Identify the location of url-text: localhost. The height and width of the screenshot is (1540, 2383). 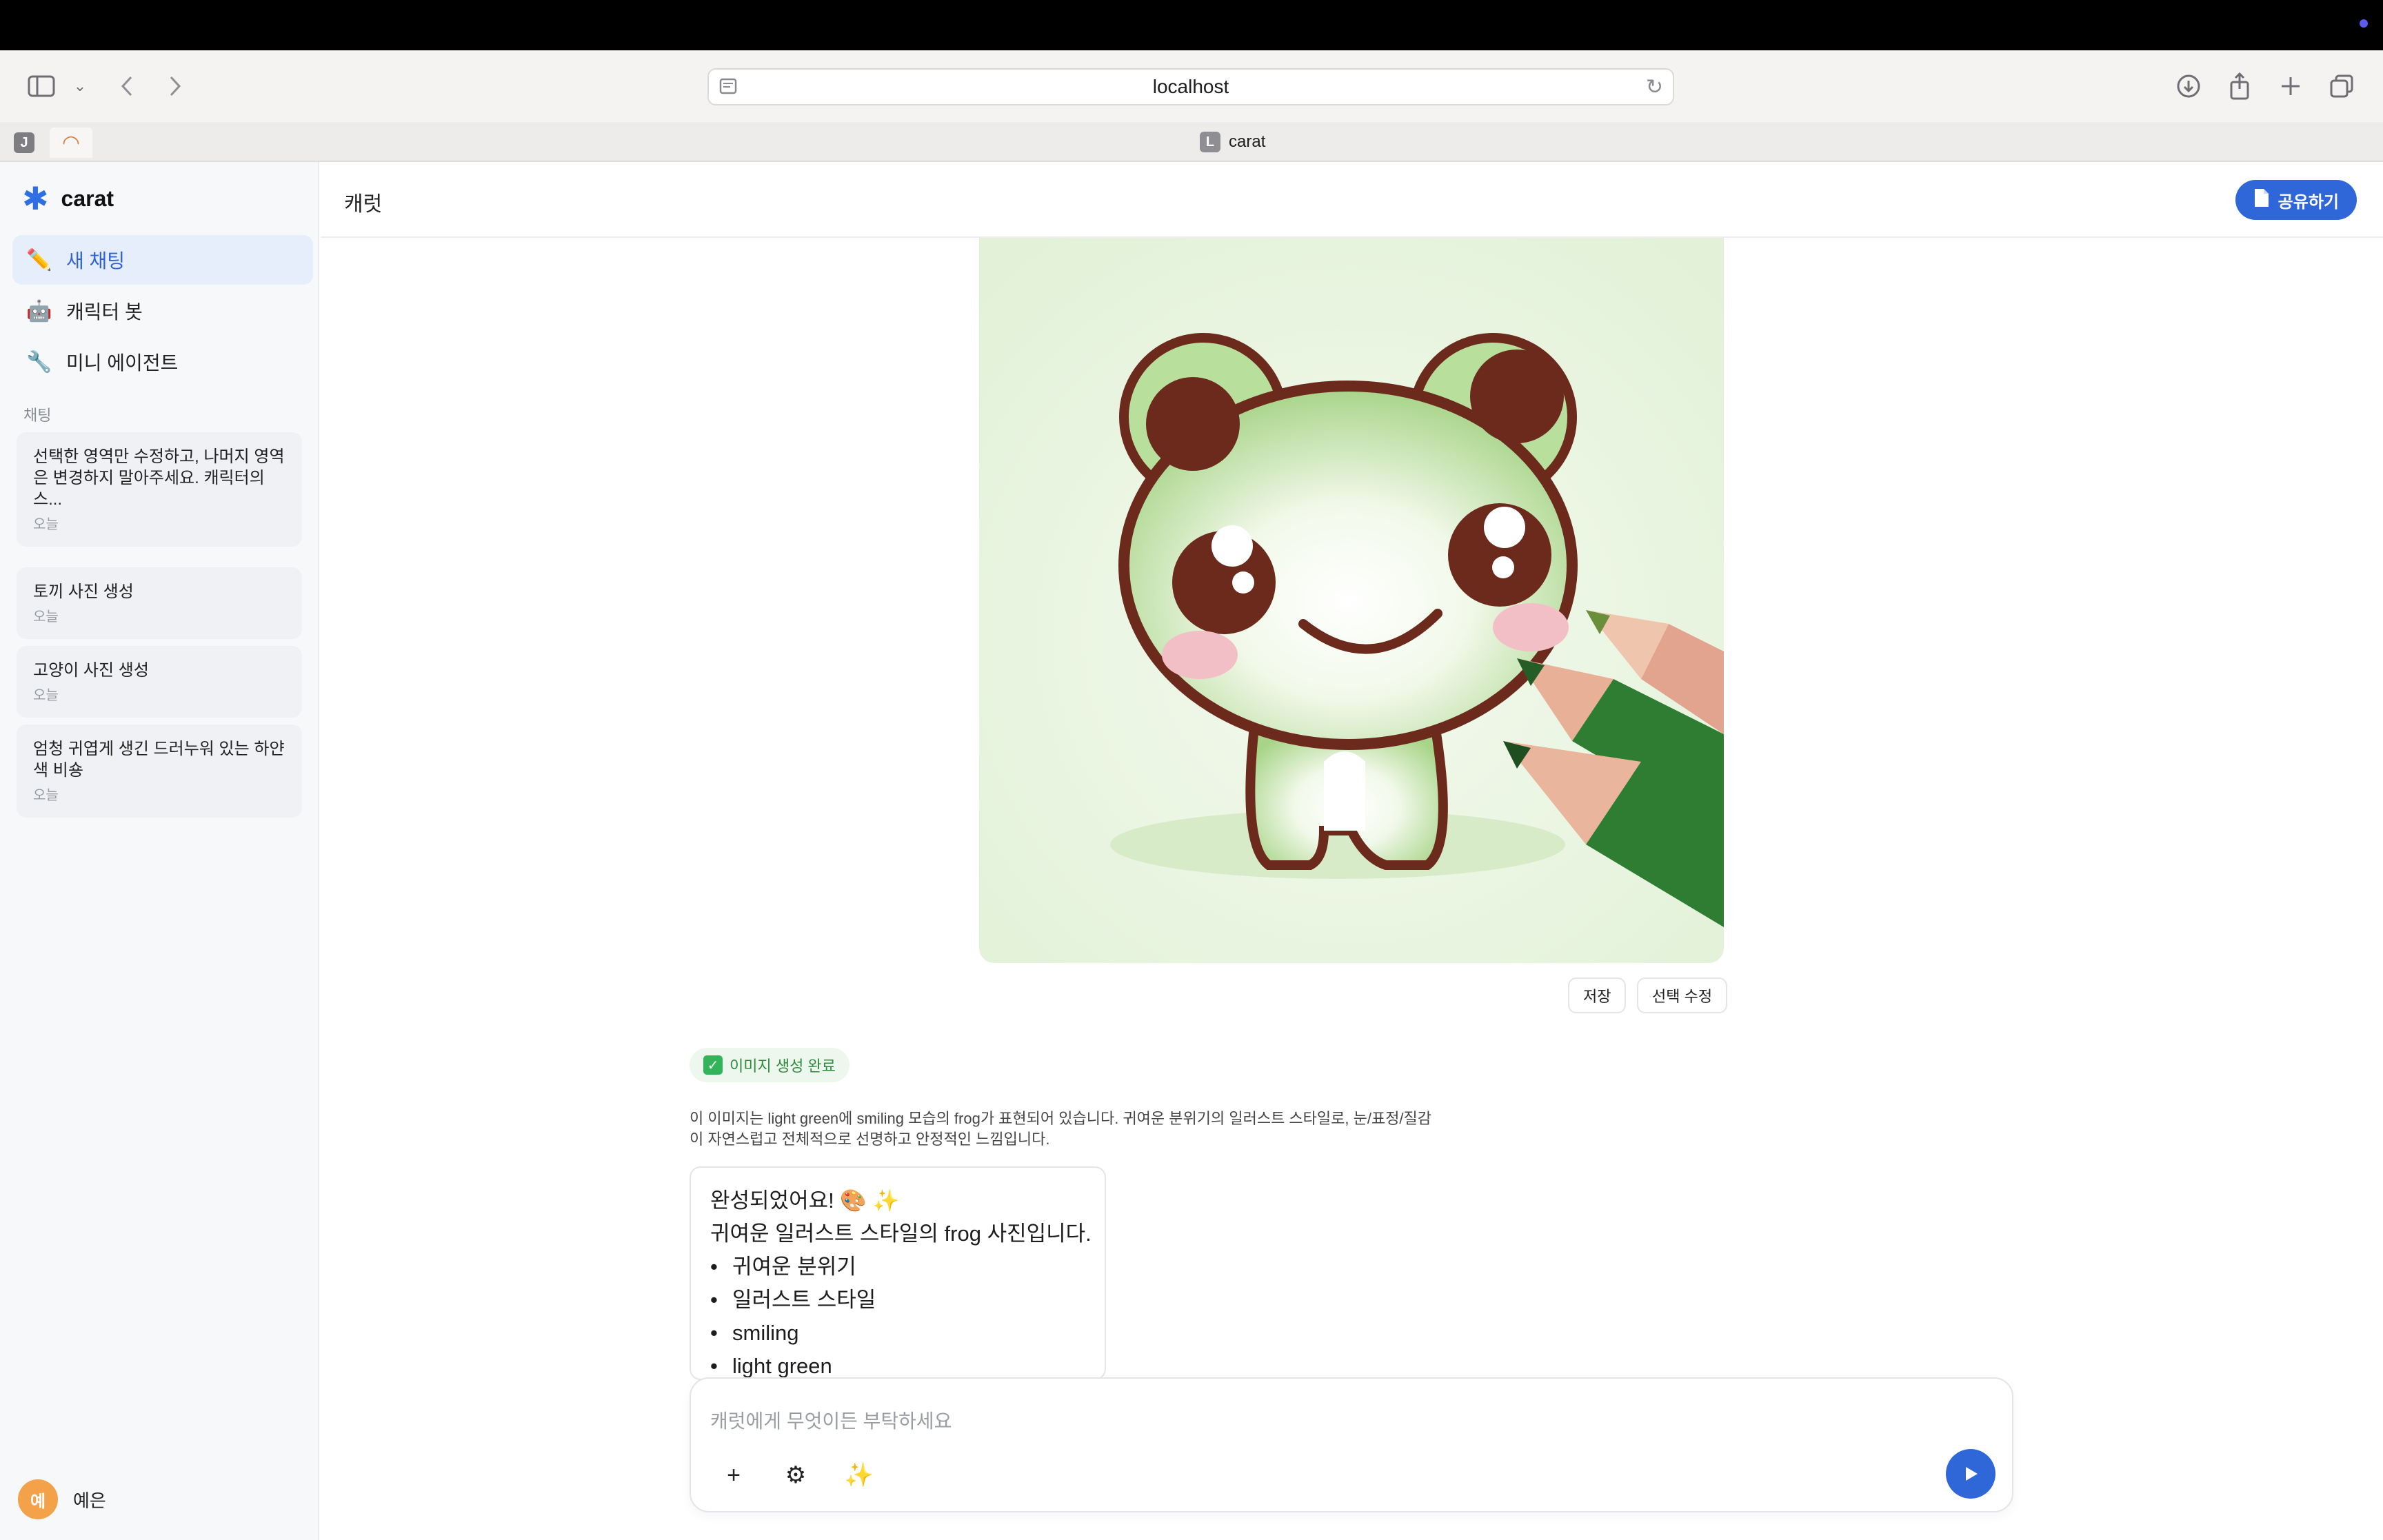
(1190, 87).